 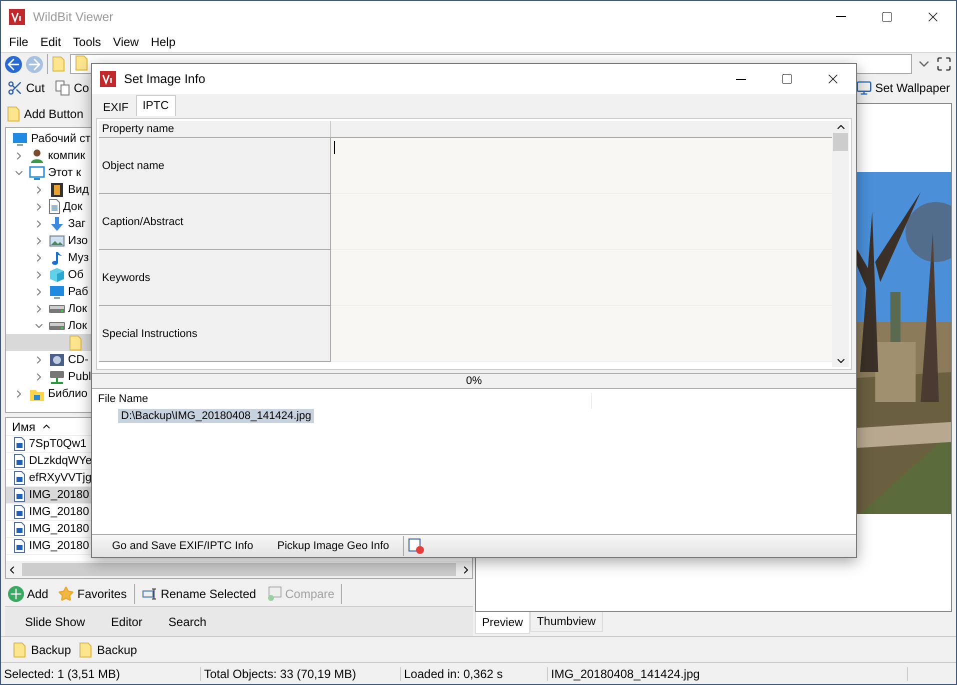 What do you see at coordinates (215, 129) in the screenshot?
I see `column-header: Property name` at bounding box center [215, 129].